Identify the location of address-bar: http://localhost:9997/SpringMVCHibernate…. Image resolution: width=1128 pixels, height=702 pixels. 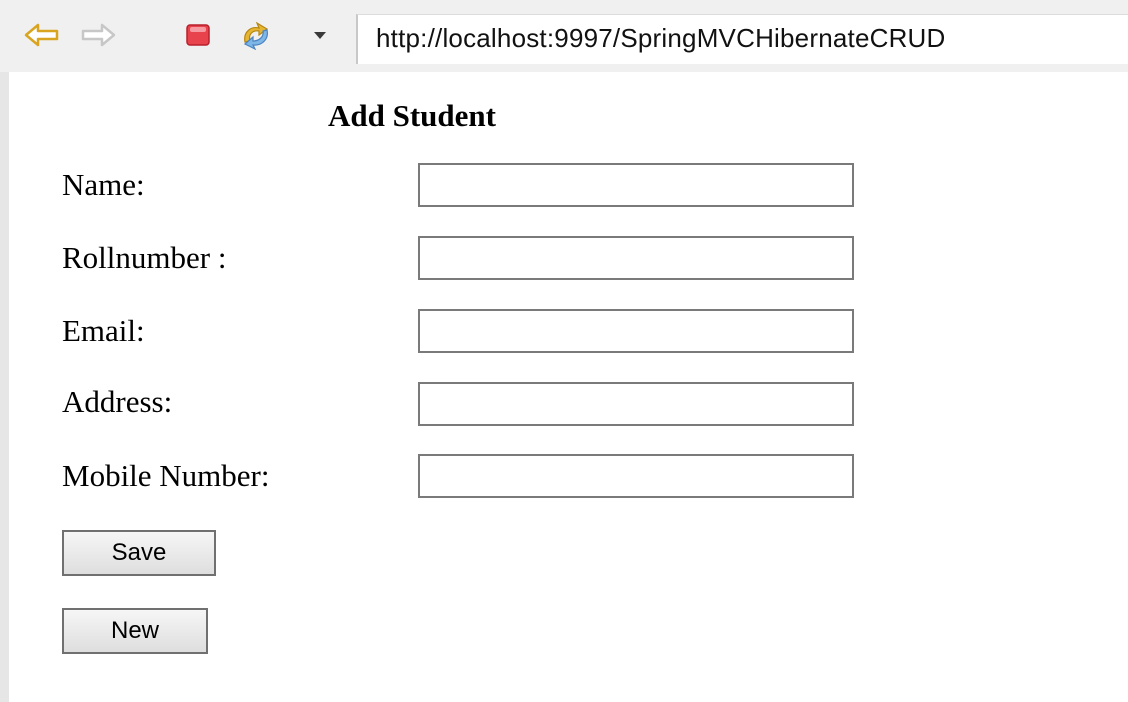
(742, 39).